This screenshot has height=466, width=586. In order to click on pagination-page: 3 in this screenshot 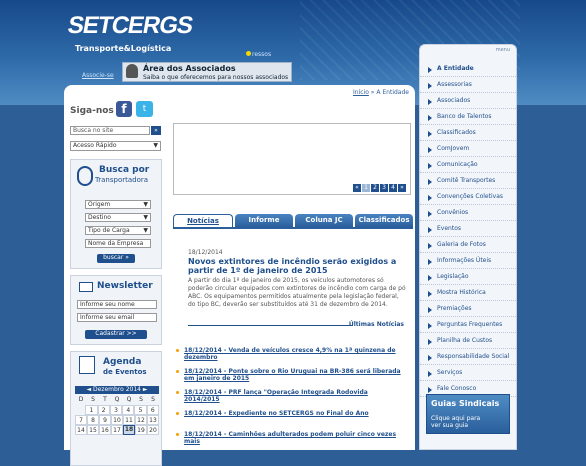, I will do `click(384, 188)`.